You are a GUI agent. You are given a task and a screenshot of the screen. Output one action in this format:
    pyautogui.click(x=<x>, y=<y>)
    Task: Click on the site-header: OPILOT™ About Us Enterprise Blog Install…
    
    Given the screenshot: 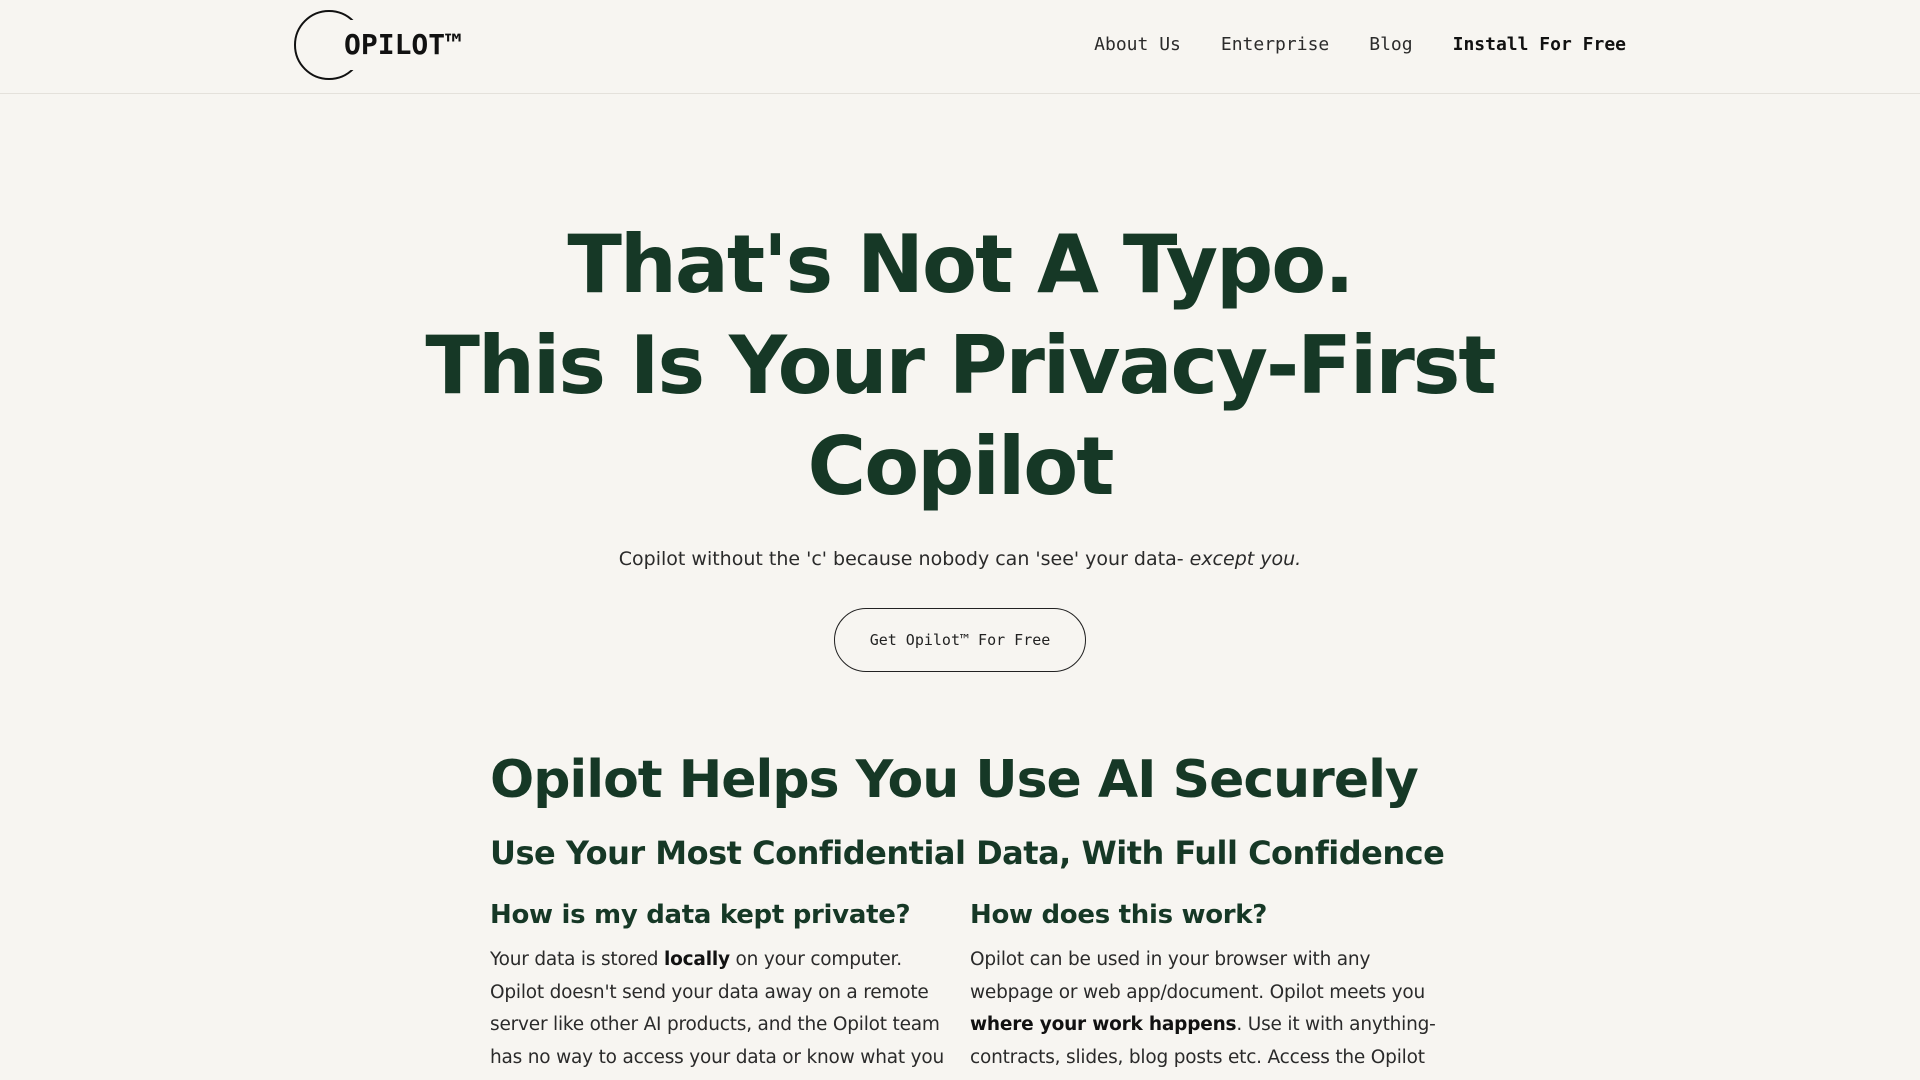 What is the action you would take?
    pyautogui.click(x=960, y=47)
    